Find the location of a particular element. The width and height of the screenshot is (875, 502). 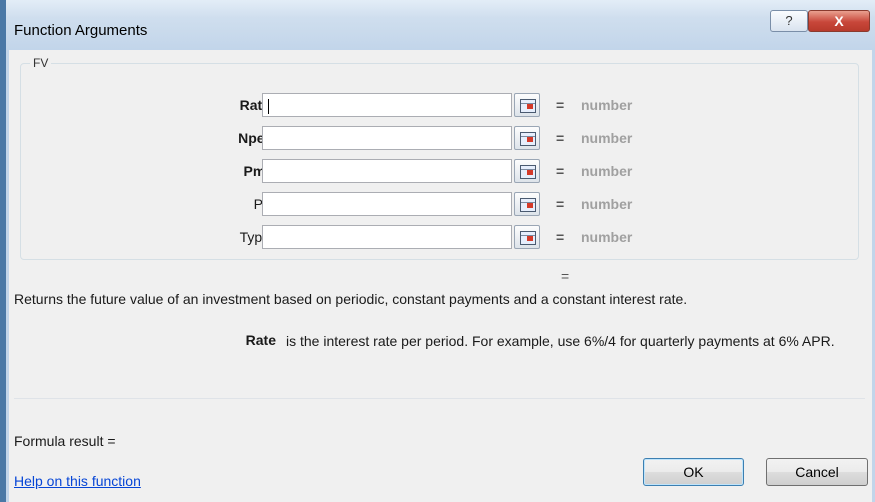

rate-input is located at coordinates (387, 105).